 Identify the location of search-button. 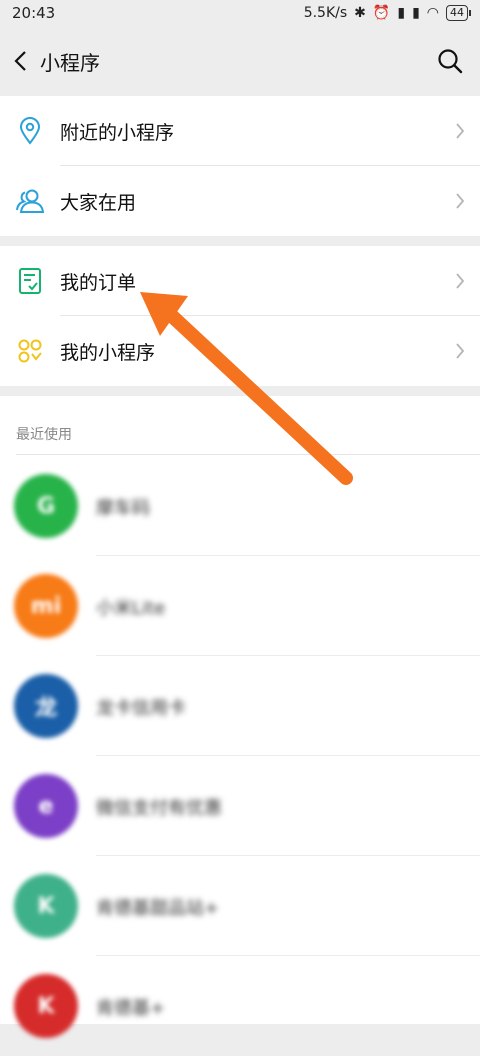
(450, 61).